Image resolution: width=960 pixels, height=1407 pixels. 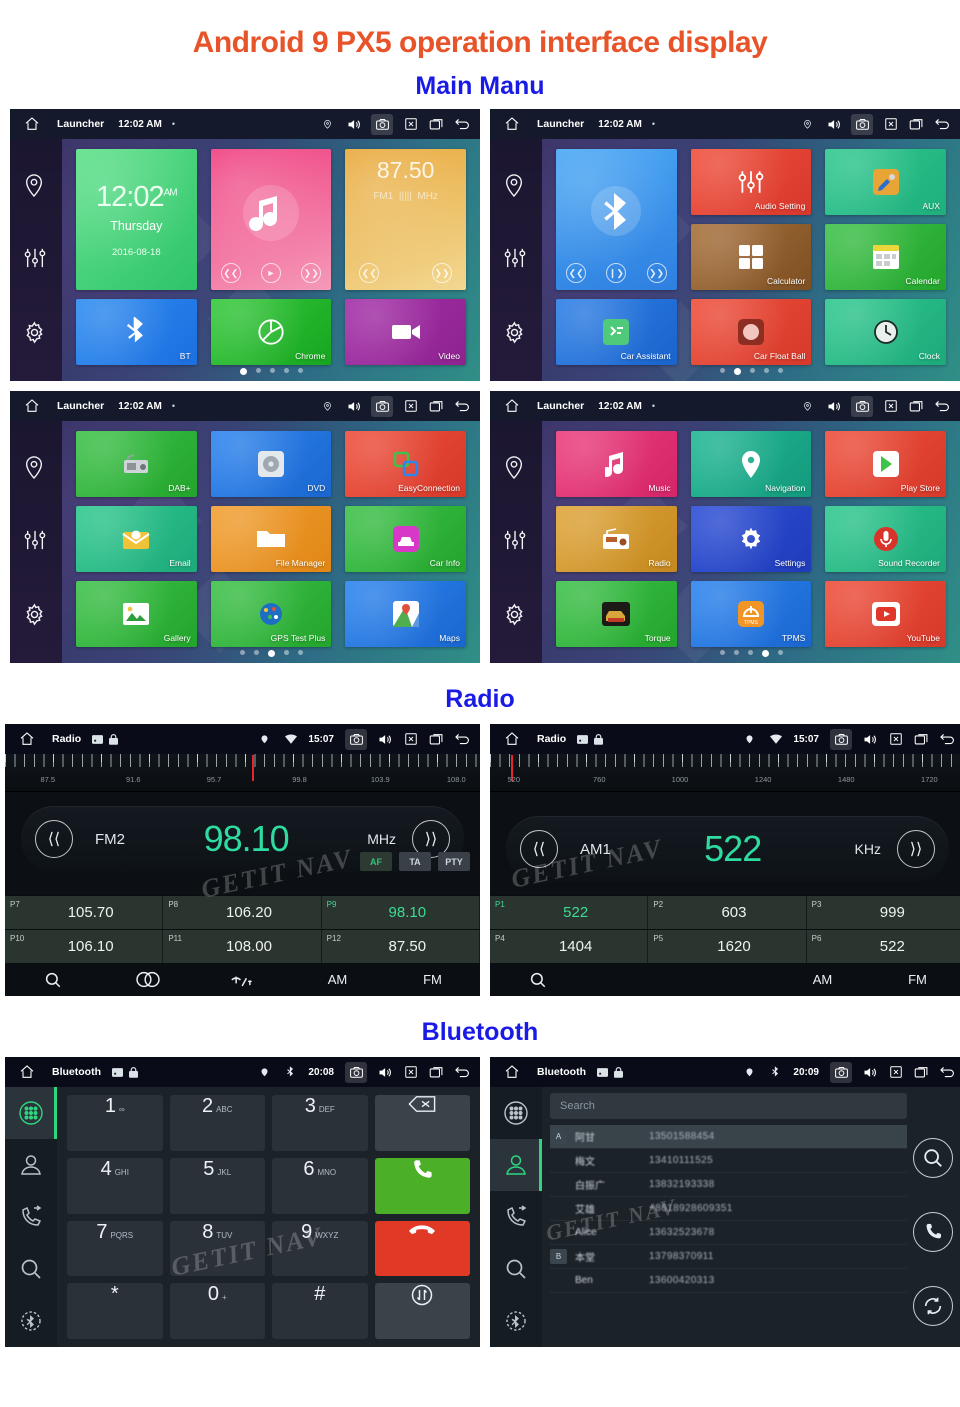 What do you see at coordinates (242, 773) in the screenshot?
I see `frequency-scale: 87.5 91.6 95.7 99.8 103.9 108.0` at bounding box center [242, 773].